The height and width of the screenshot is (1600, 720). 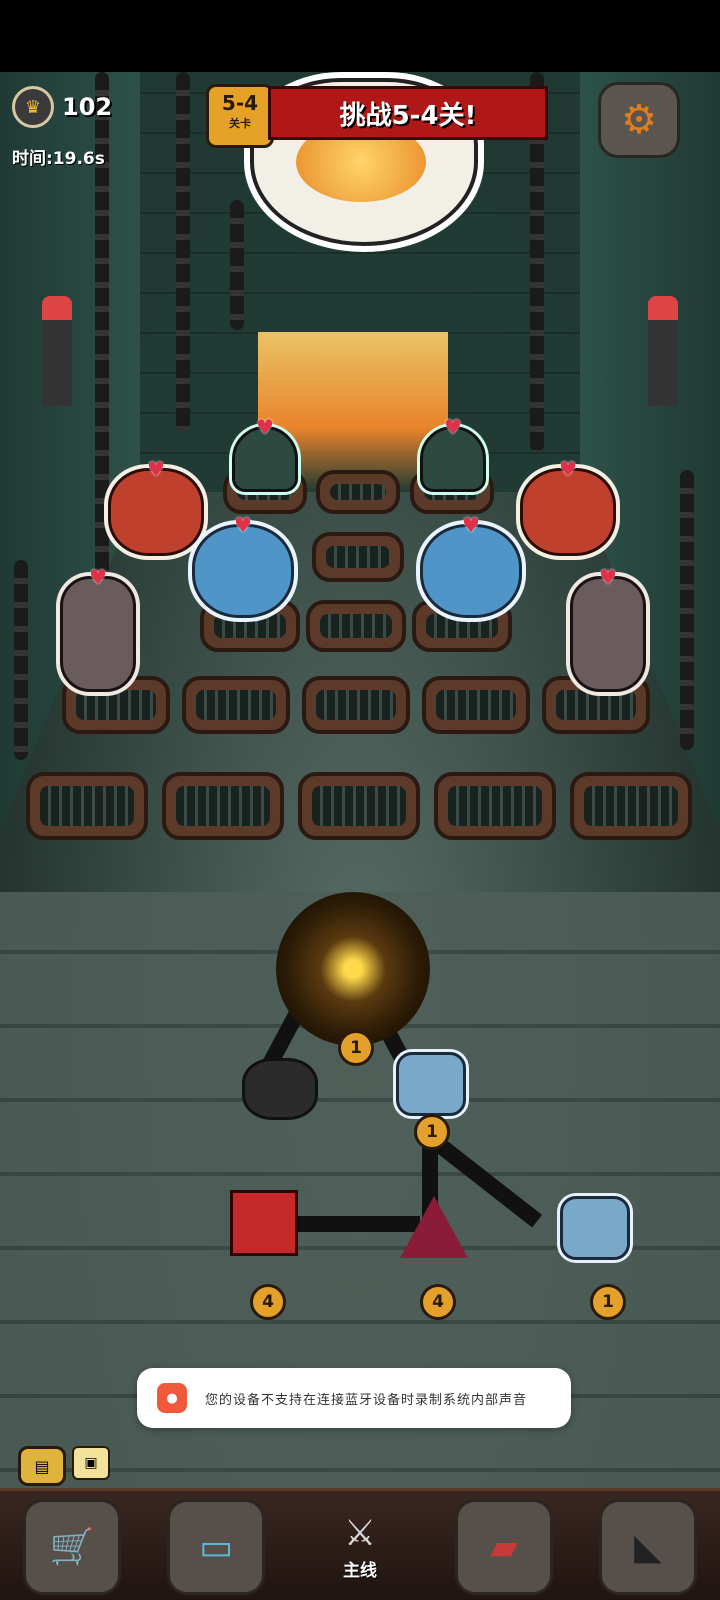 What do you see at coordinates (595, 1228) in the screenshot?
I see `skill-fist-right` at bounding box center [595, 1228].